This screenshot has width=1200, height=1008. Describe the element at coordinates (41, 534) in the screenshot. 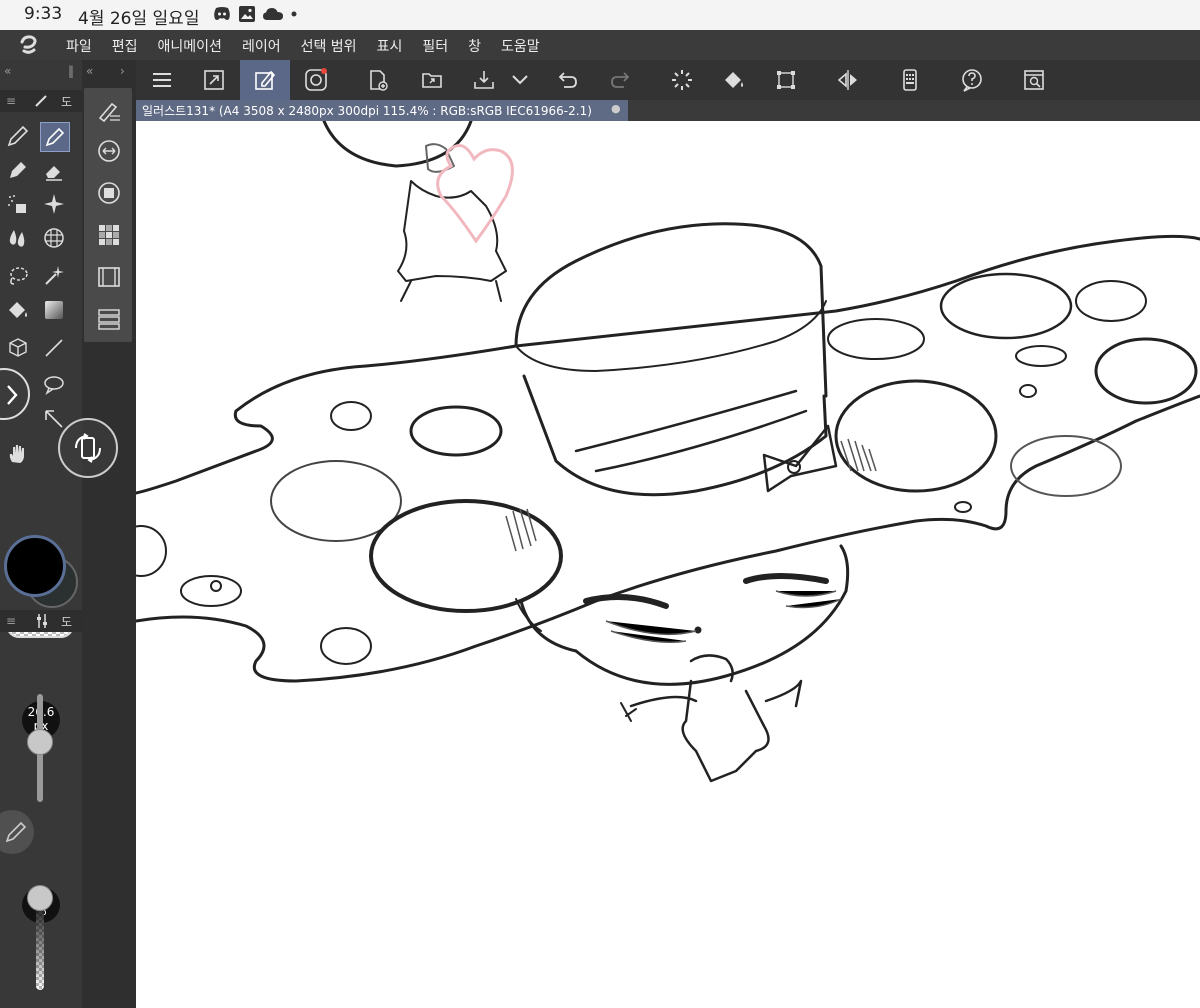

I see `tool-panel: « ‖ ≡ 도 ≡ 도` at that location.